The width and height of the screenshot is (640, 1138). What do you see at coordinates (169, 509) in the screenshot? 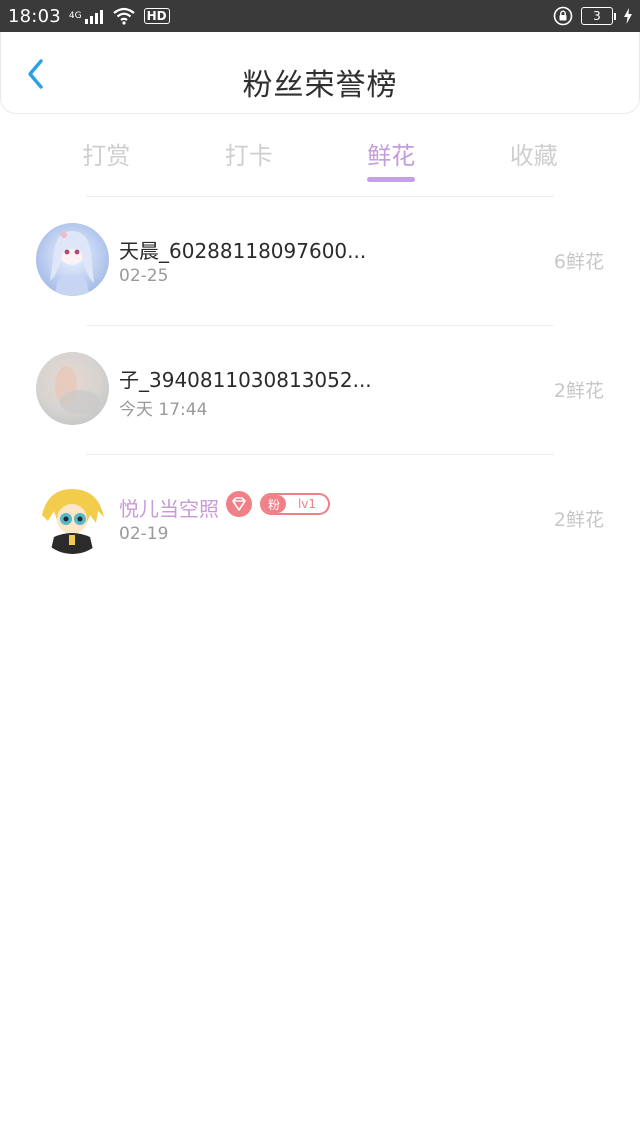
I see `user-name: 悦儿当空照` at bounding box center [169, 509].